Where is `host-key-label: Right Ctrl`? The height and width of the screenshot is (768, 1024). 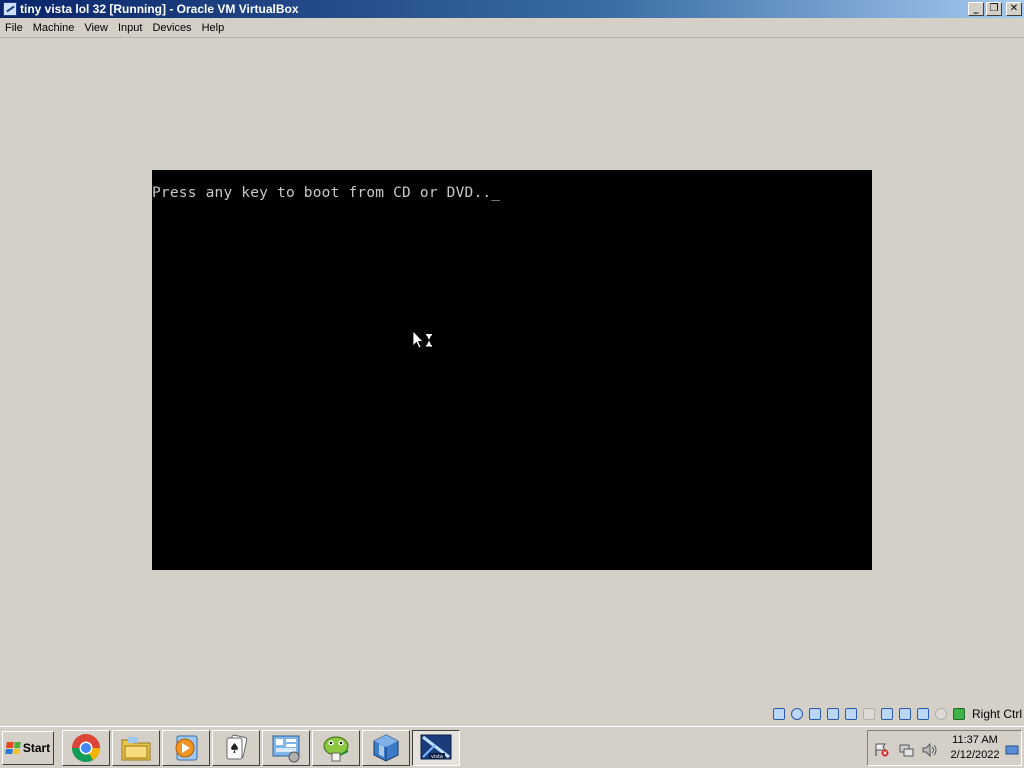
host-key-label: Right Ctrl is located at coordinates (997, 714).